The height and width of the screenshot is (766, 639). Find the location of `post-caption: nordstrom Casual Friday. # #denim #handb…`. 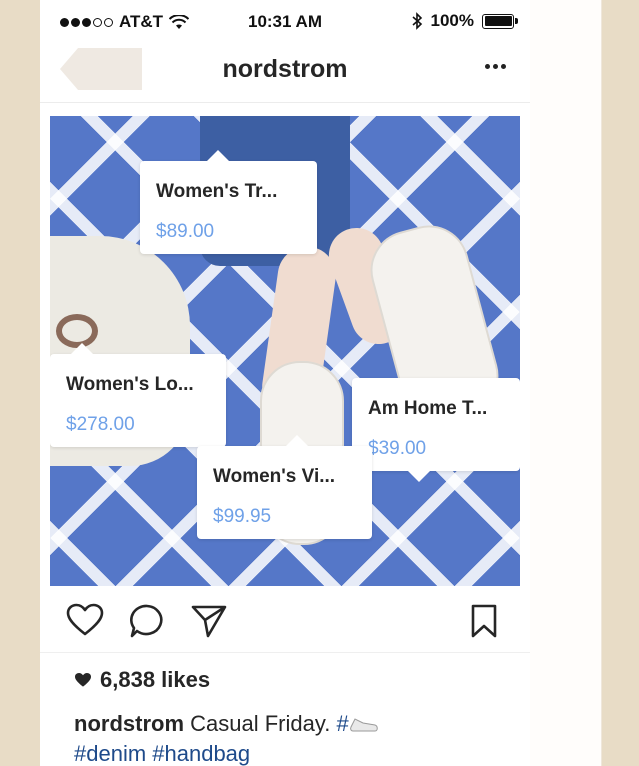

post-caption: nordstrom Casual Friday. # #denim #handb… is located at coordinates (294, 737).